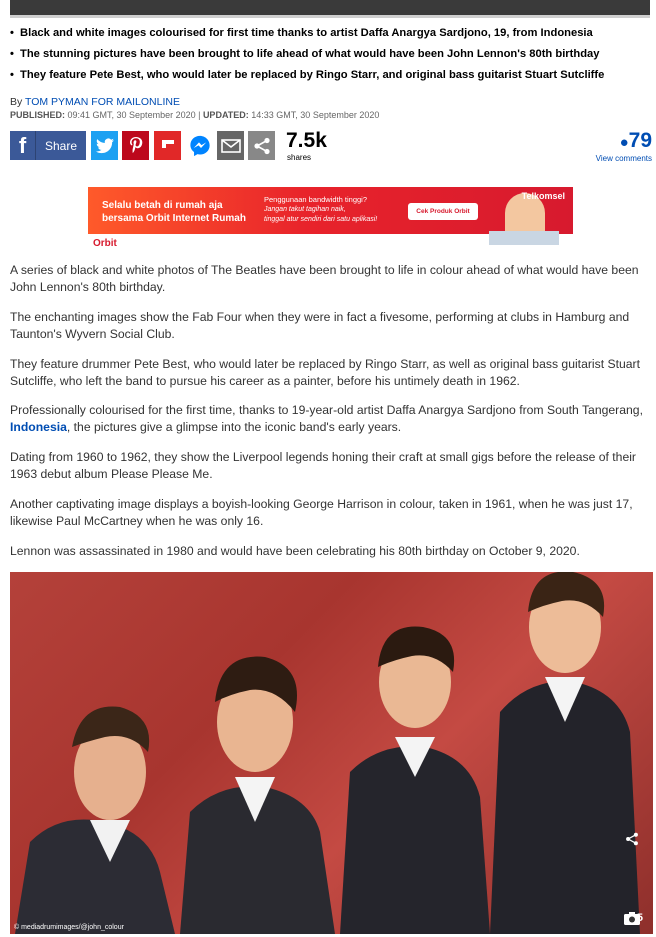 The image size is (656, 937). Describe the element at coordinates (23, 145) in the screenshot. I see `facebook-icon: f` at that location.